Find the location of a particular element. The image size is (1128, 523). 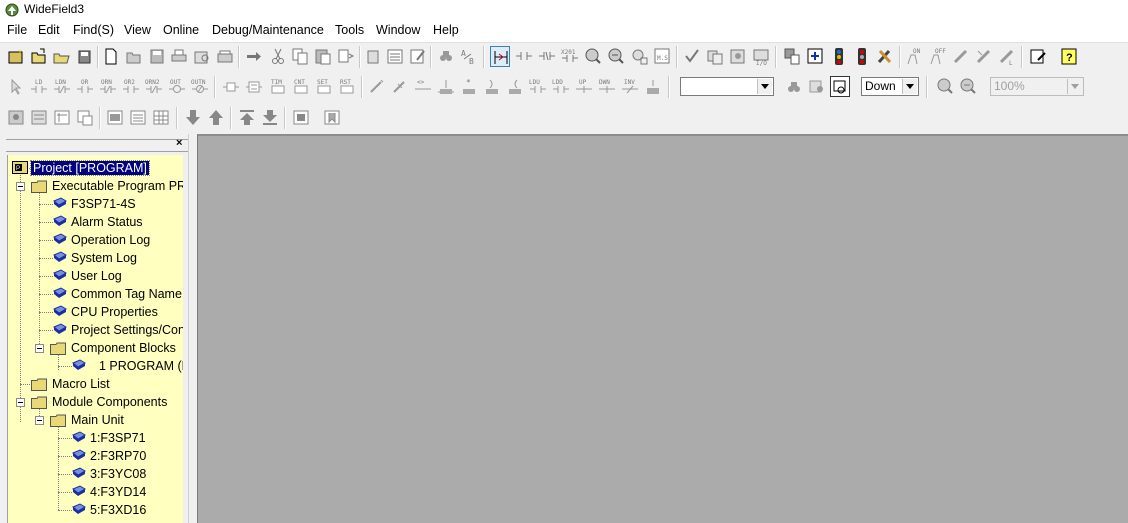

tree-item-executable-program: Executable Program PRC is located at coordinates (96, 186).